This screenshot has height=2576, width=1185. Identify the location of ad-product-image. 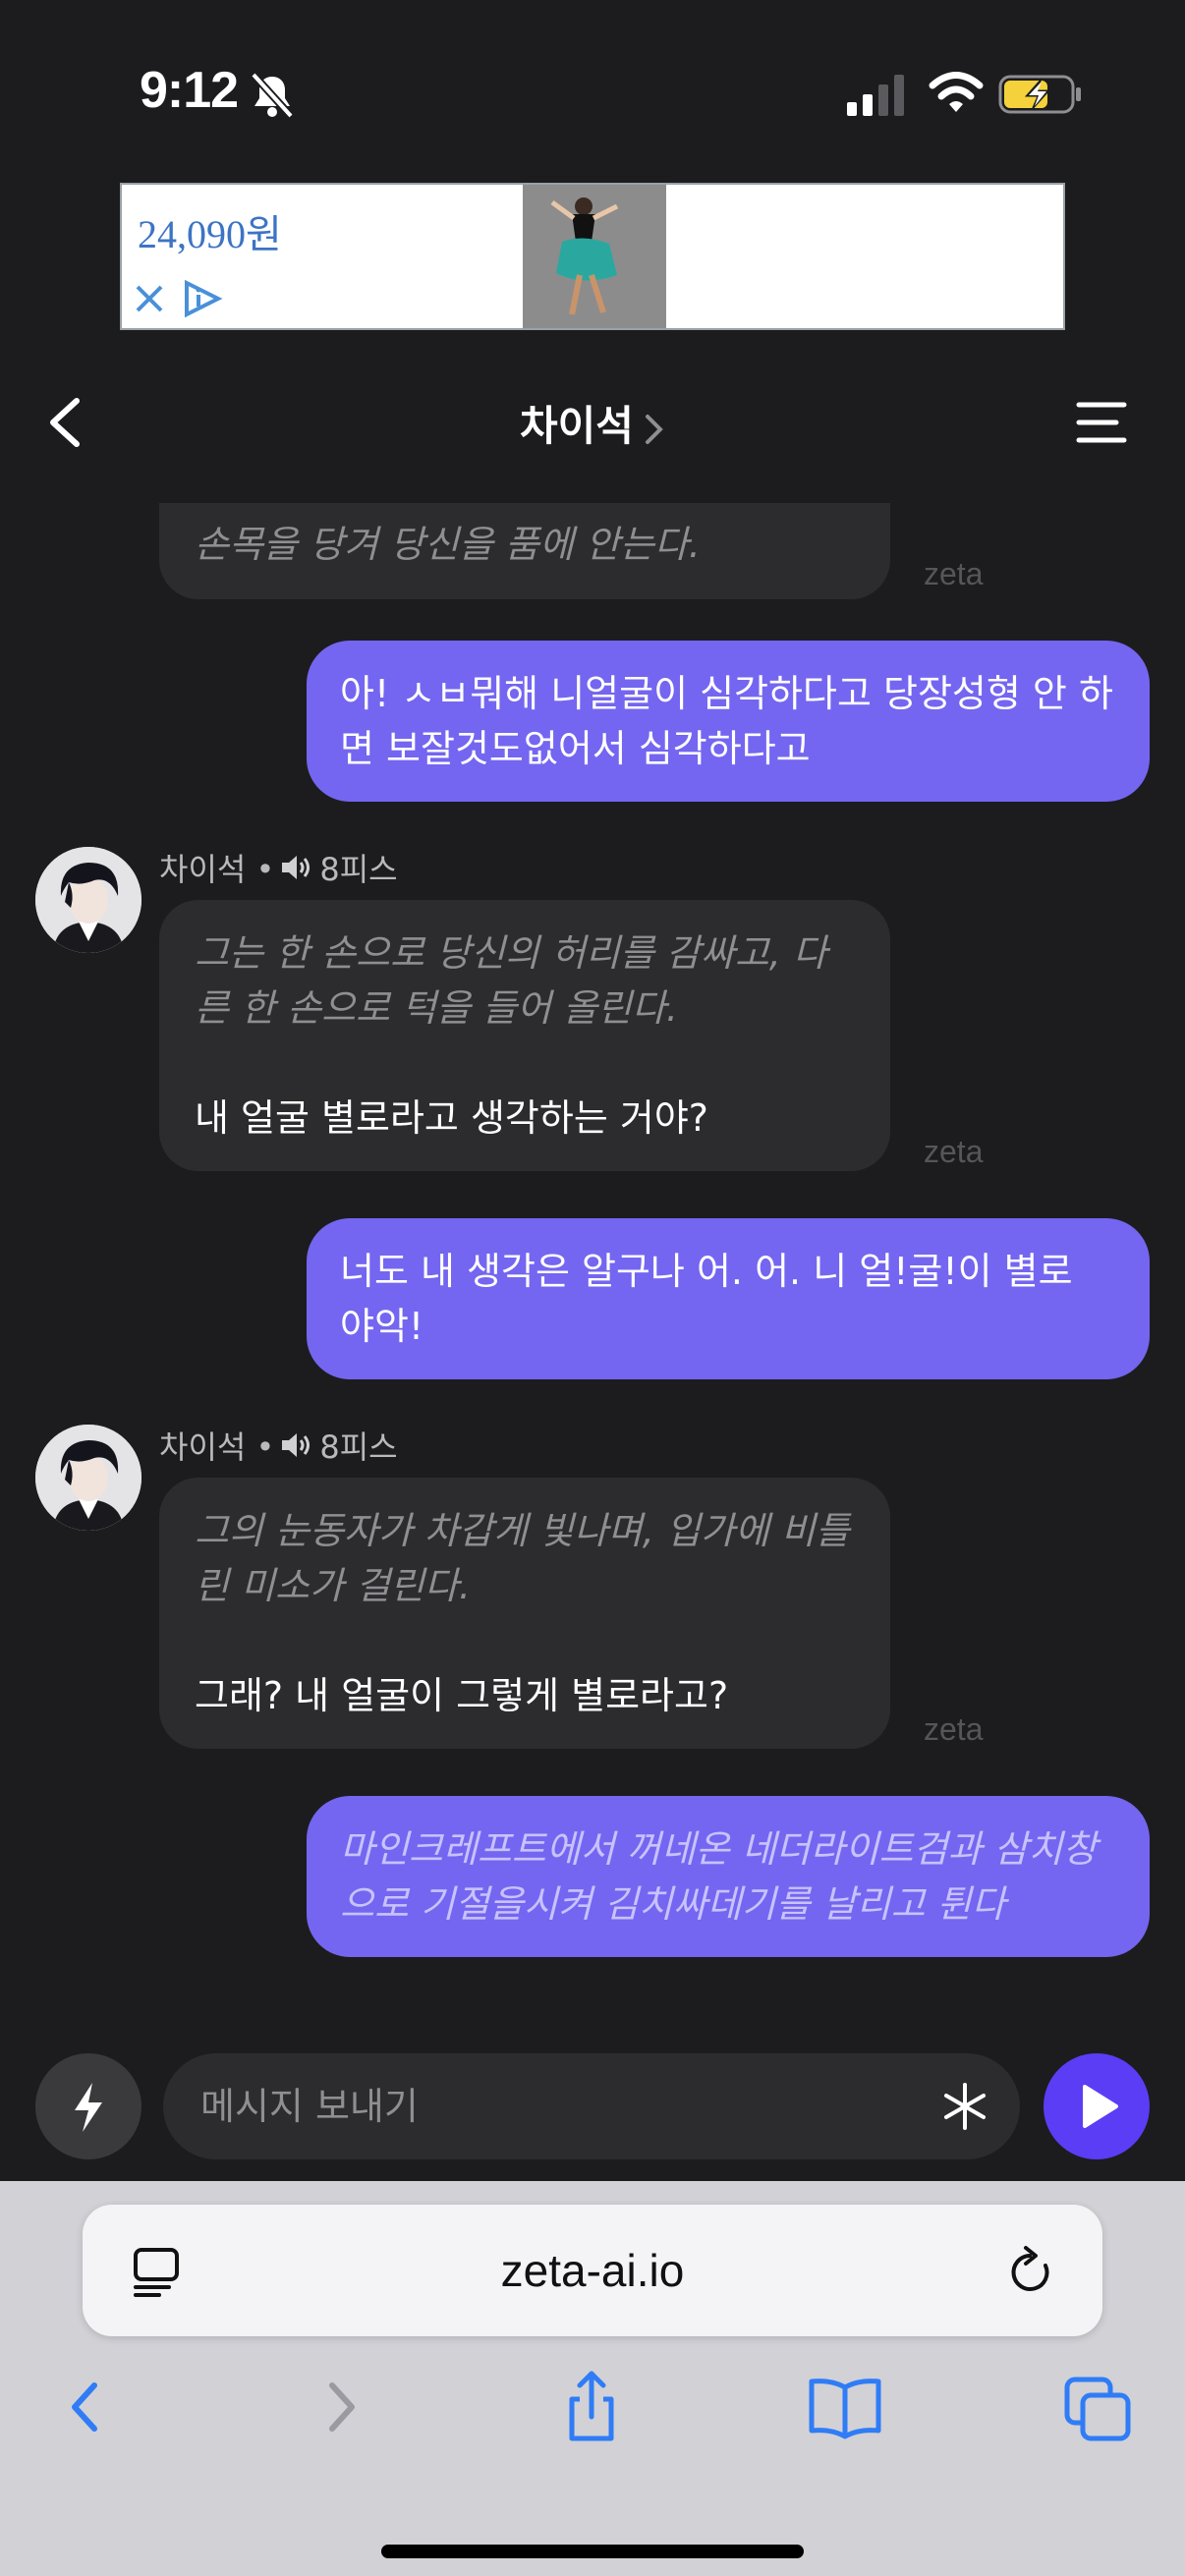
(594, 256).